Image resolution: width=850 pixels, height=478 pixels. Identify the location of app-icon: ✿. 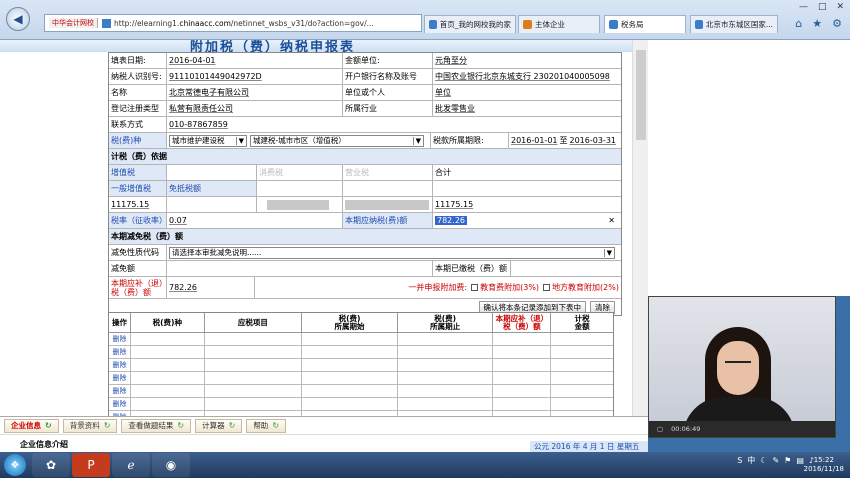
(51, 465).